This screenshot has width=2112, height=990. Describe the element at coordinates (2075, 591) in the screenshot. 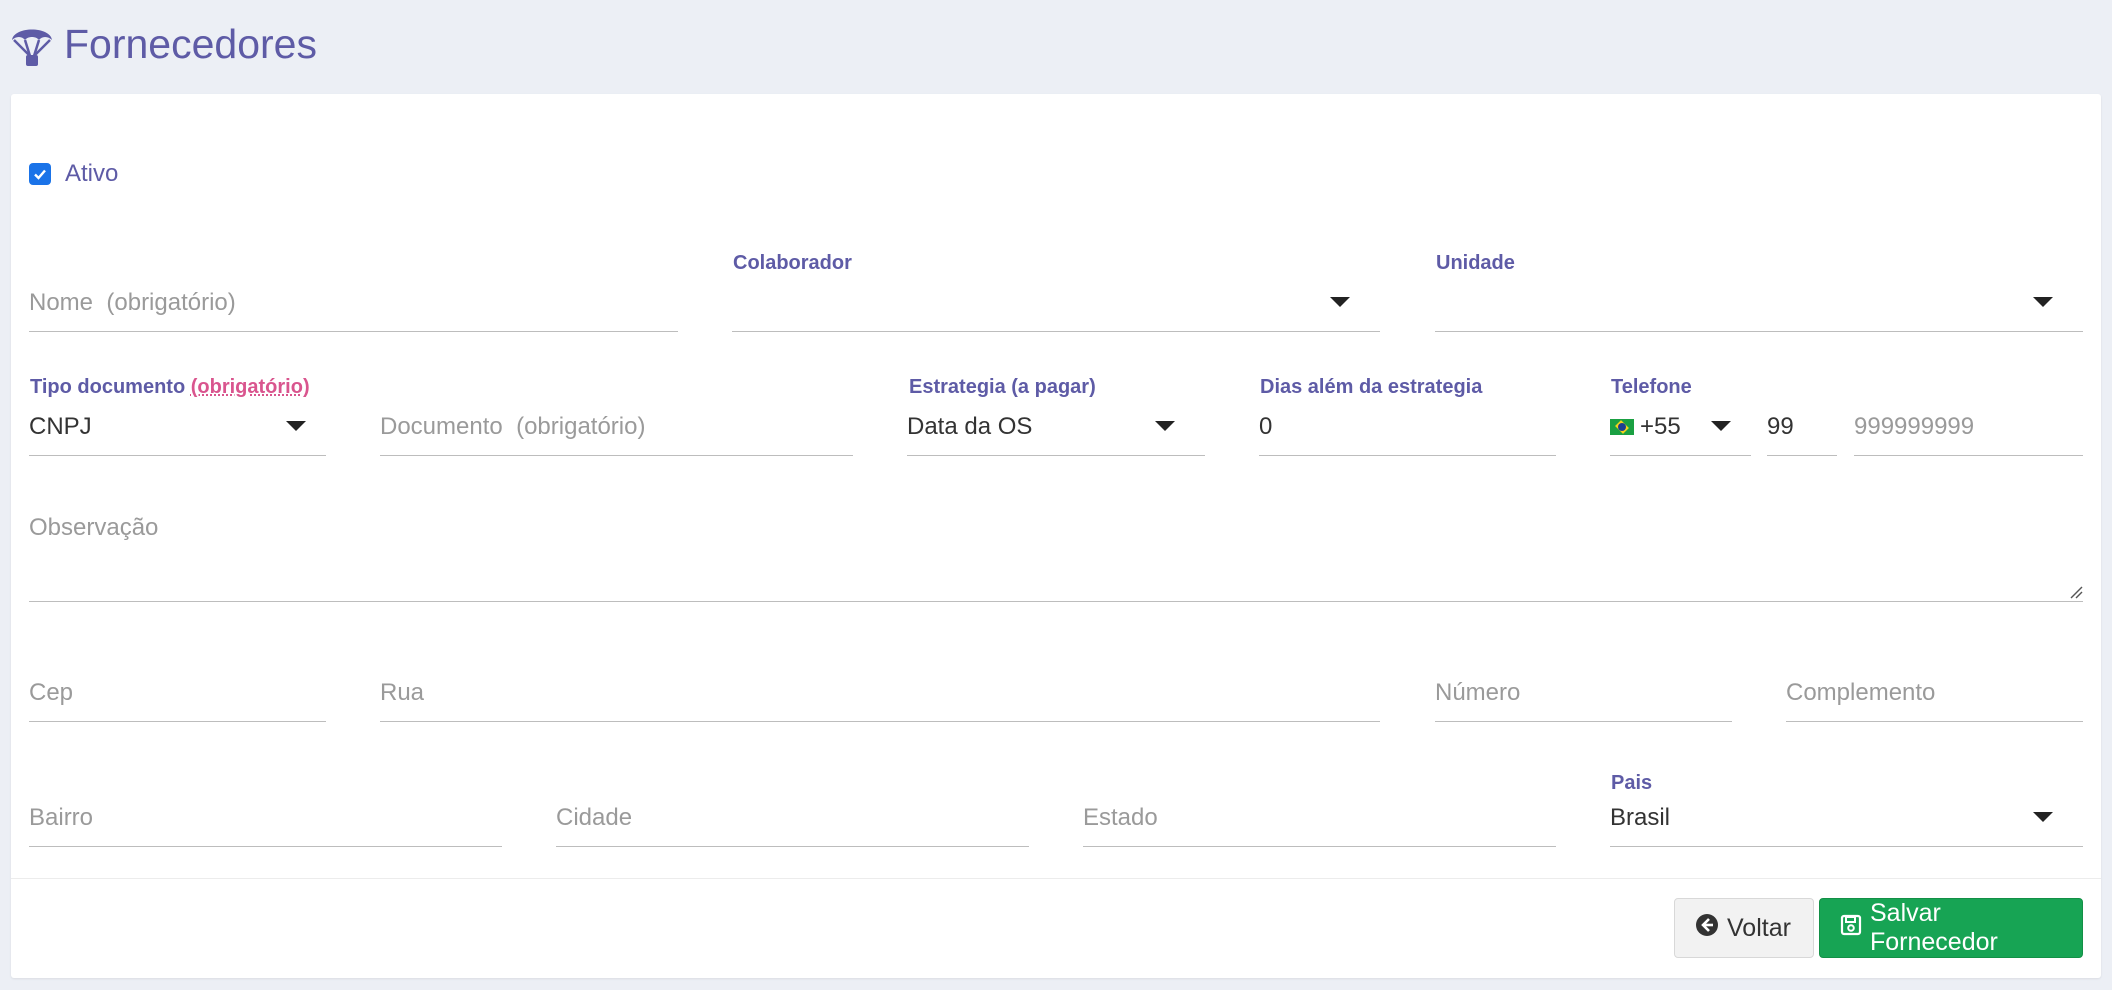

I see `resize-handle-icon` at that location.